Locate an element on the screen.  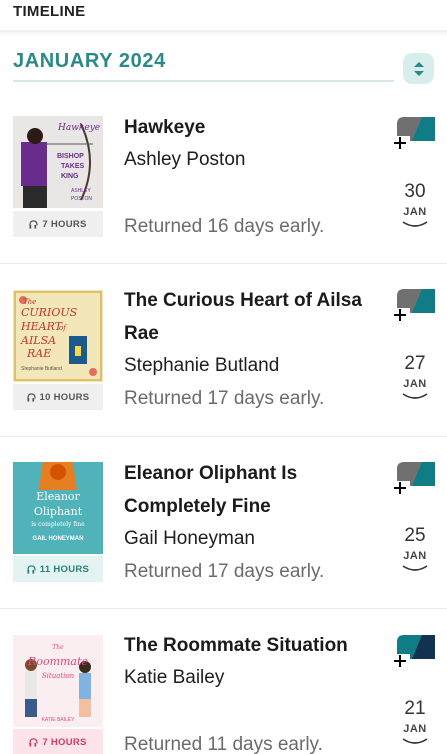
cover-text: ASHLEY is located at coordinates (81, 191).